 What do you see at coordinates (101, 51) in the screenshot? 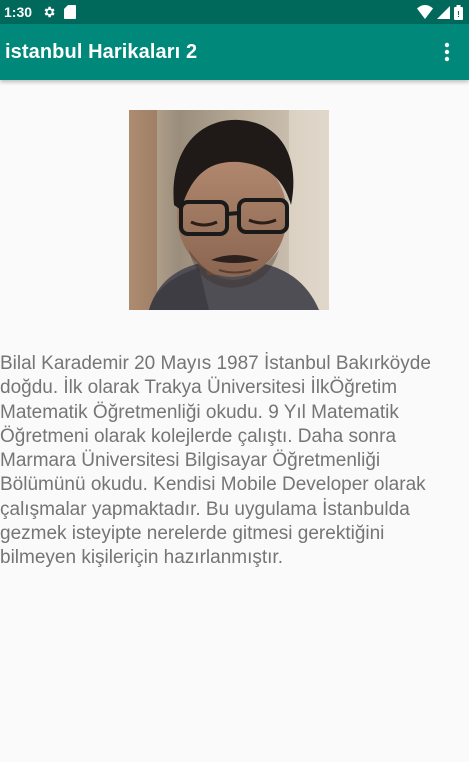
I see `app-title: istanbul Harikaları 2` at bounding box center [101, 51].